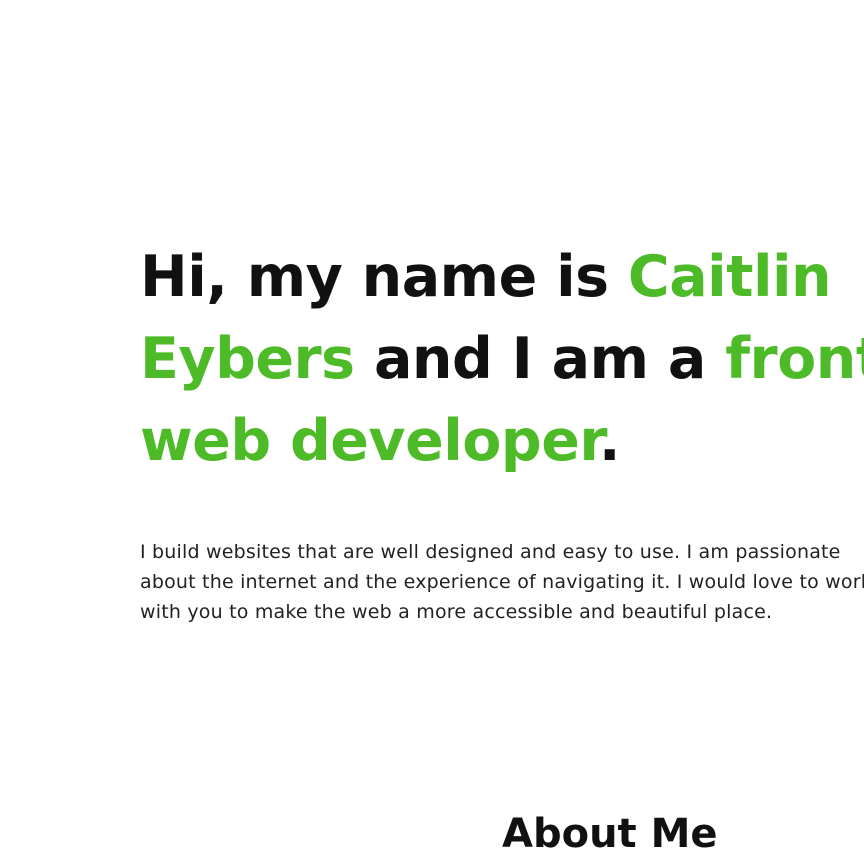 The image size is (864, 864). Describe the element at coordinates (794, 359) in the screenshot. I see `role-start: front-end` at that location.